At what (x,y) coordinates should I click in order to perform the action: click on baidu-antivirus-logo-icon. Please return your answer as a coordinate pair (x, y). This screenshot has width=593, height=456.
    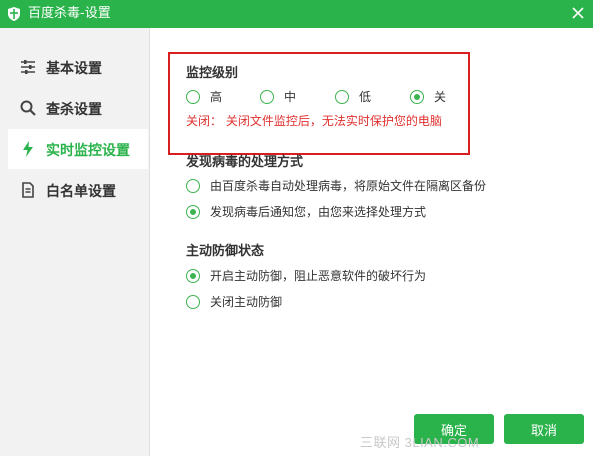
    Looking at the image, I should click on (14, 14).